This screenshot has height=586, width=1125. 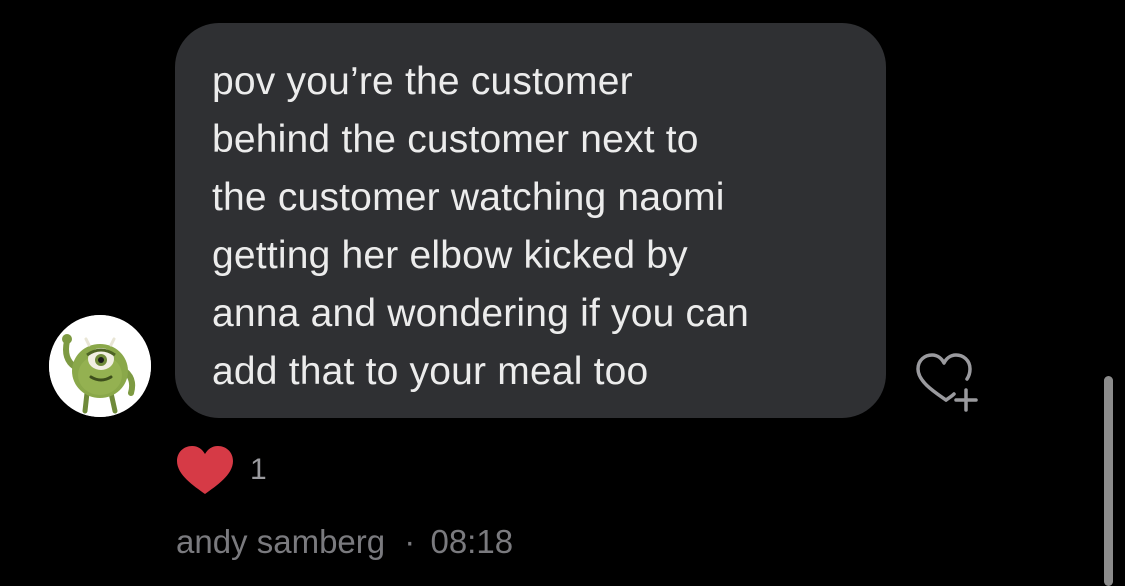 What do you see at coordinates (450, 255) in the screenshot?
I see `message-line: getting her elbow kicked by` at bounding box center [450, 255].